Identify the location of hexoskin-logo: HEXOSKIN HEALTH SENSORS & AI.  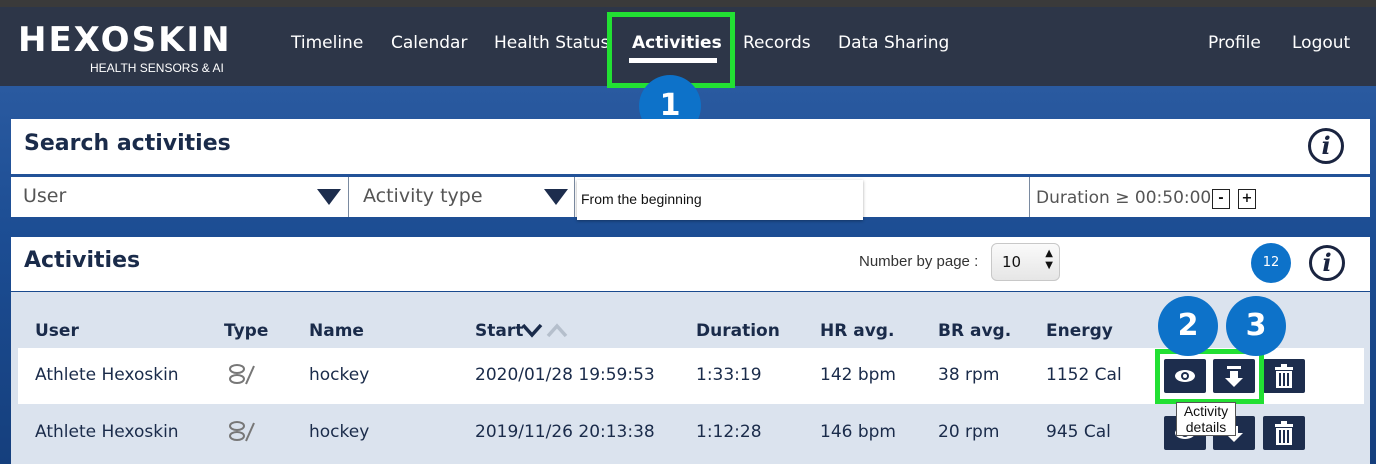
(125, 47).